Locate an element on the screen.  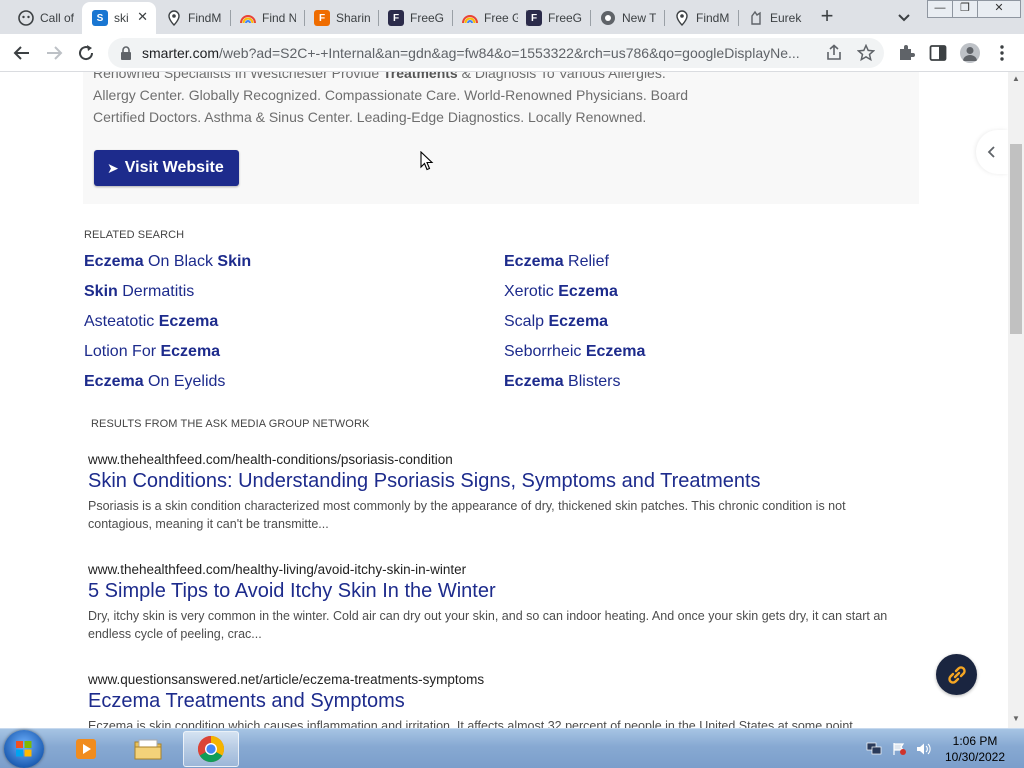
chevron-left-icon is located at coordinates (991, 152).